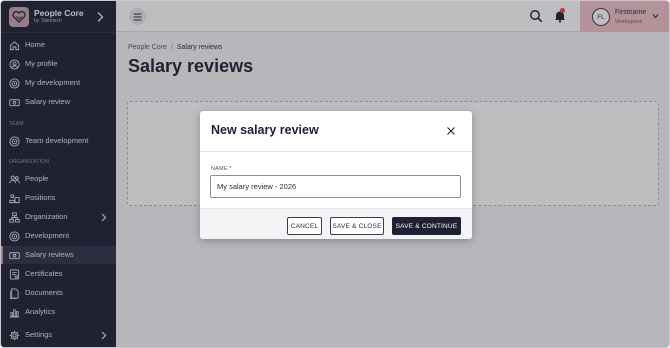 This screenshot has width=670, height=348. Describe the element at coordinates (221, 169) in the screenshot. I see `name-field-label: NAME *` at that location.